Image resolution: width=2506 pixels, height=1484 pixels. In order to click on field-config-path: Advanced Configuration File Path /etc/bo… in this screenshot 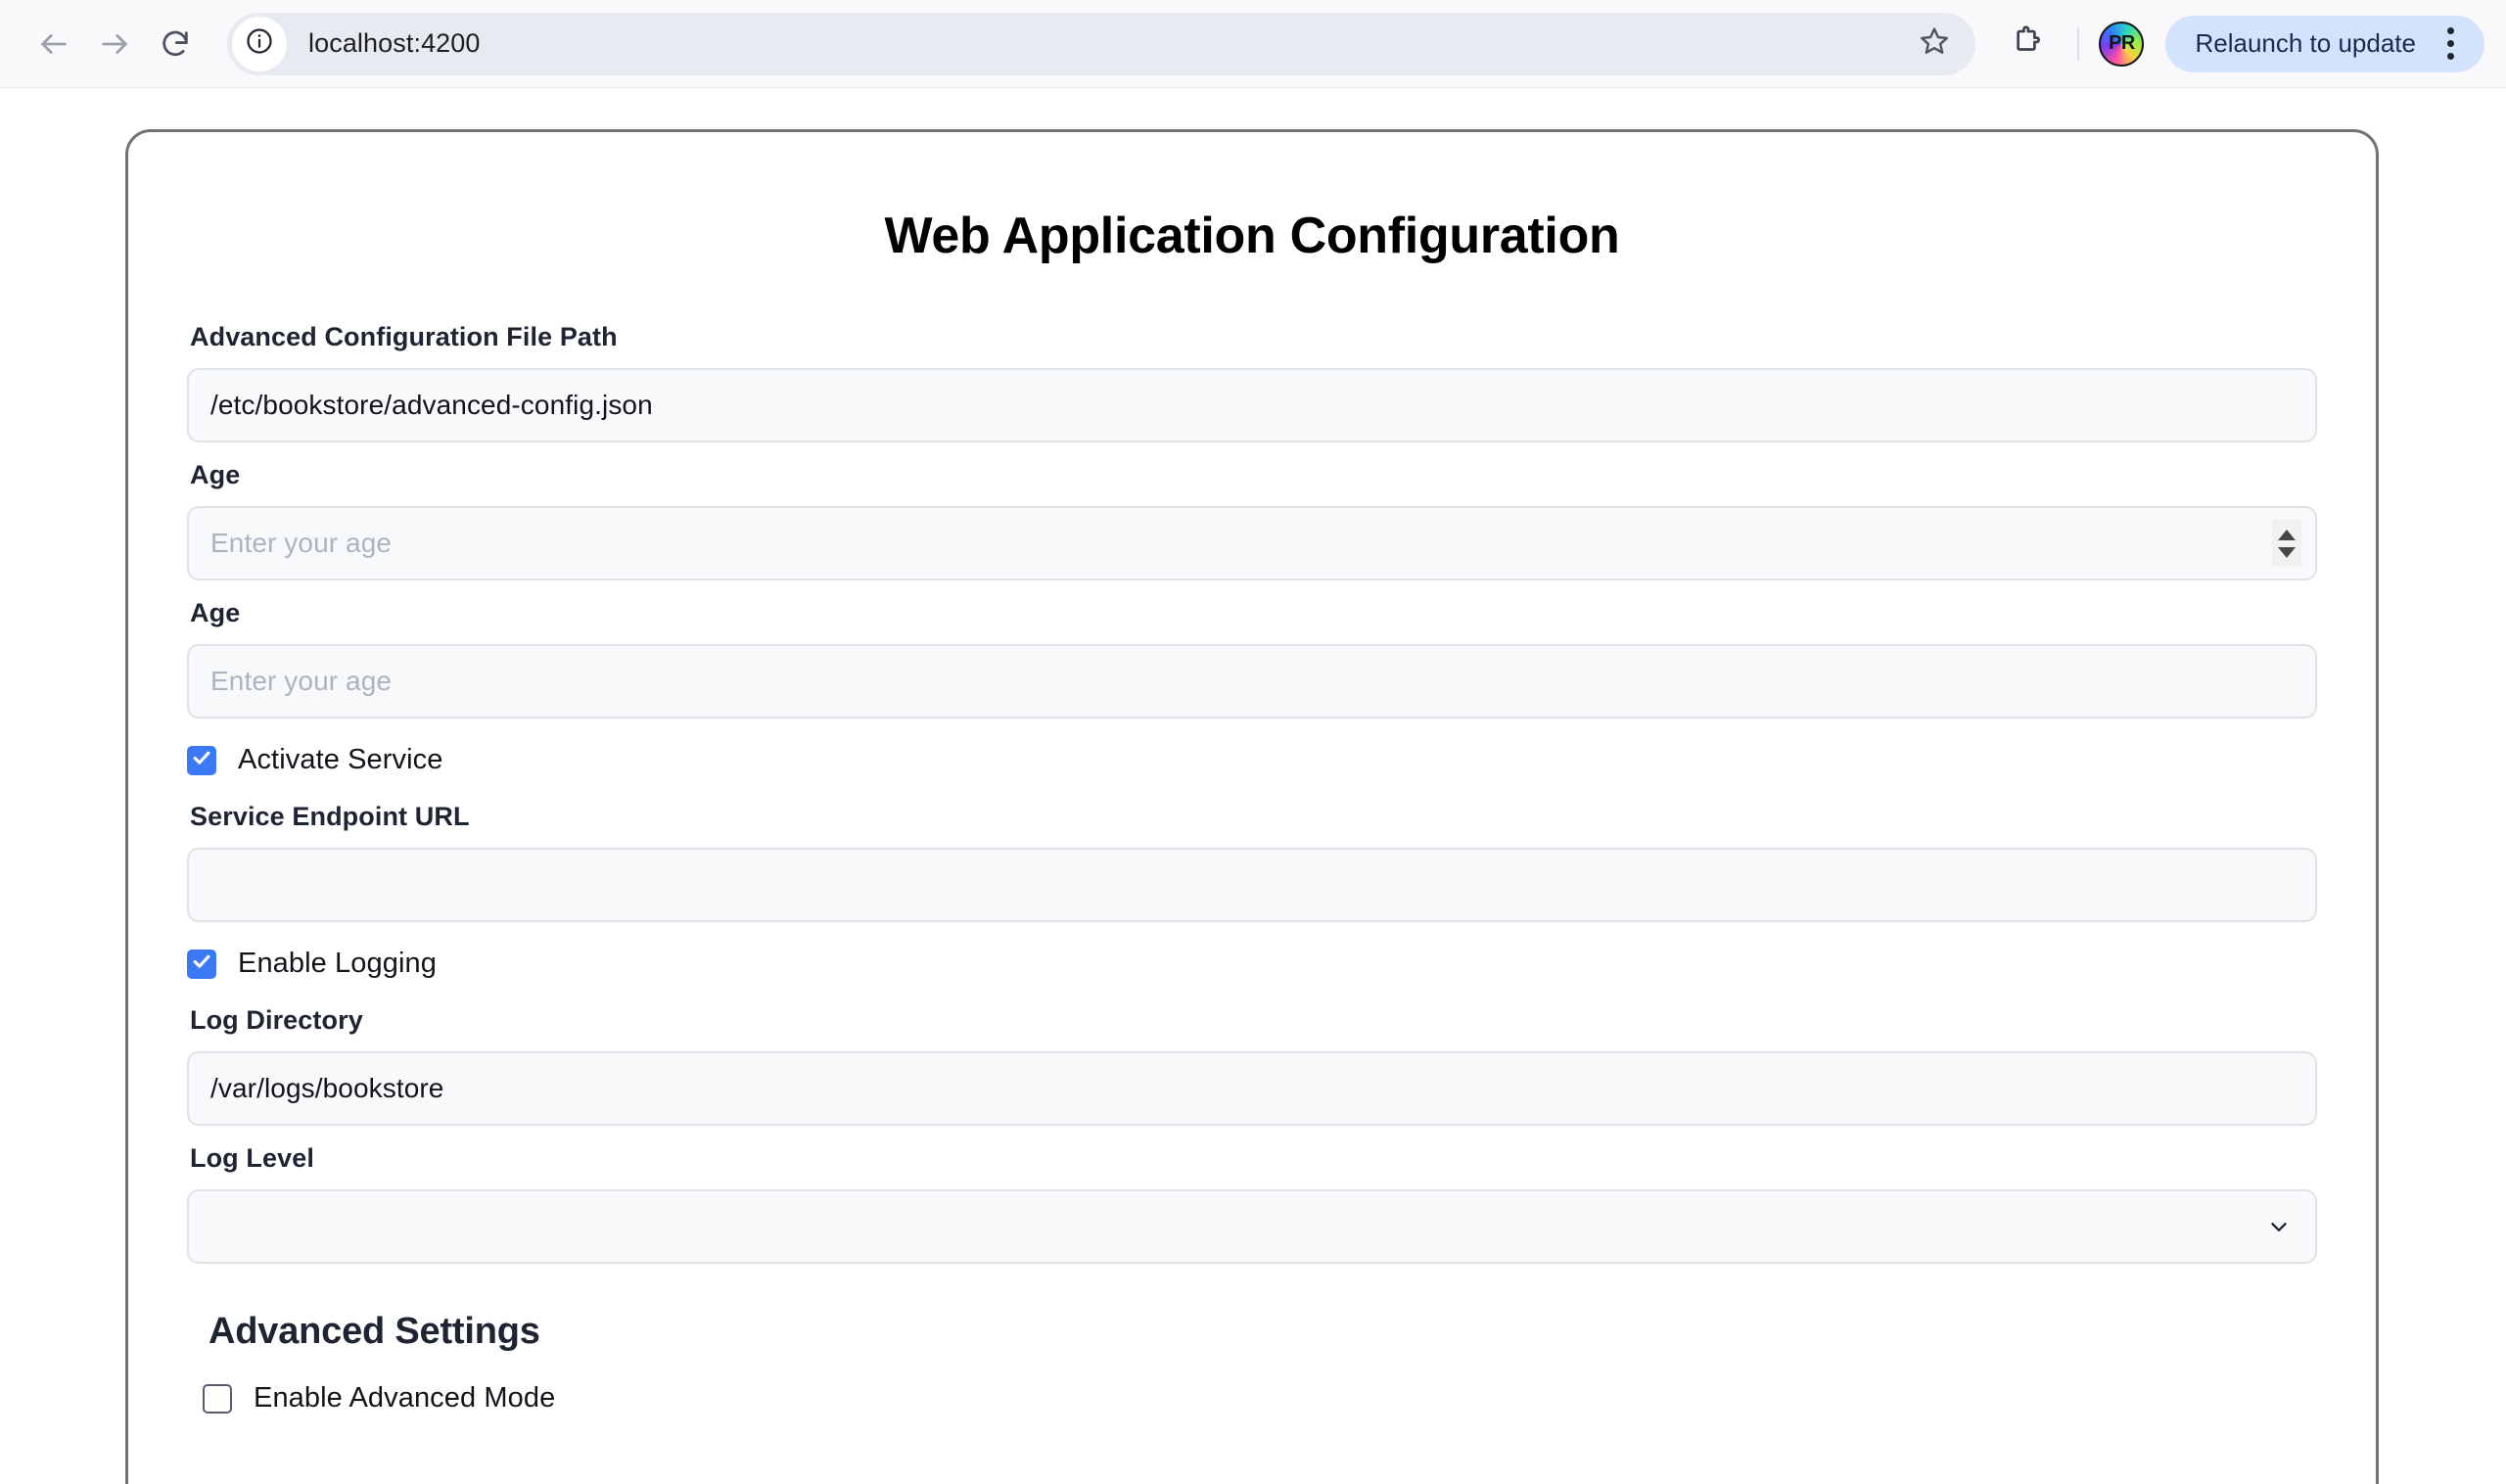, I will do `click(1252, 382)`.